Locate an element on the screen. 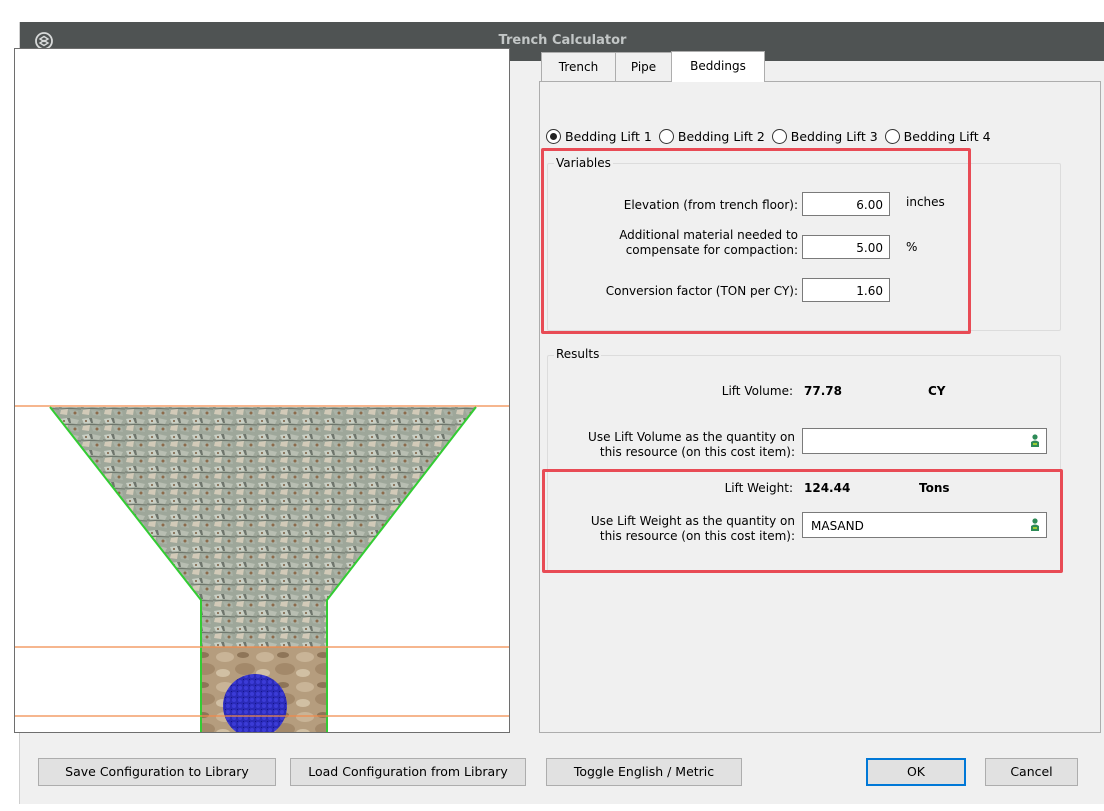 This screenshot has height=811, width=1104. conversion-factor-label: Conversion factor (TON per CY): is located at coordinates (701, 291).